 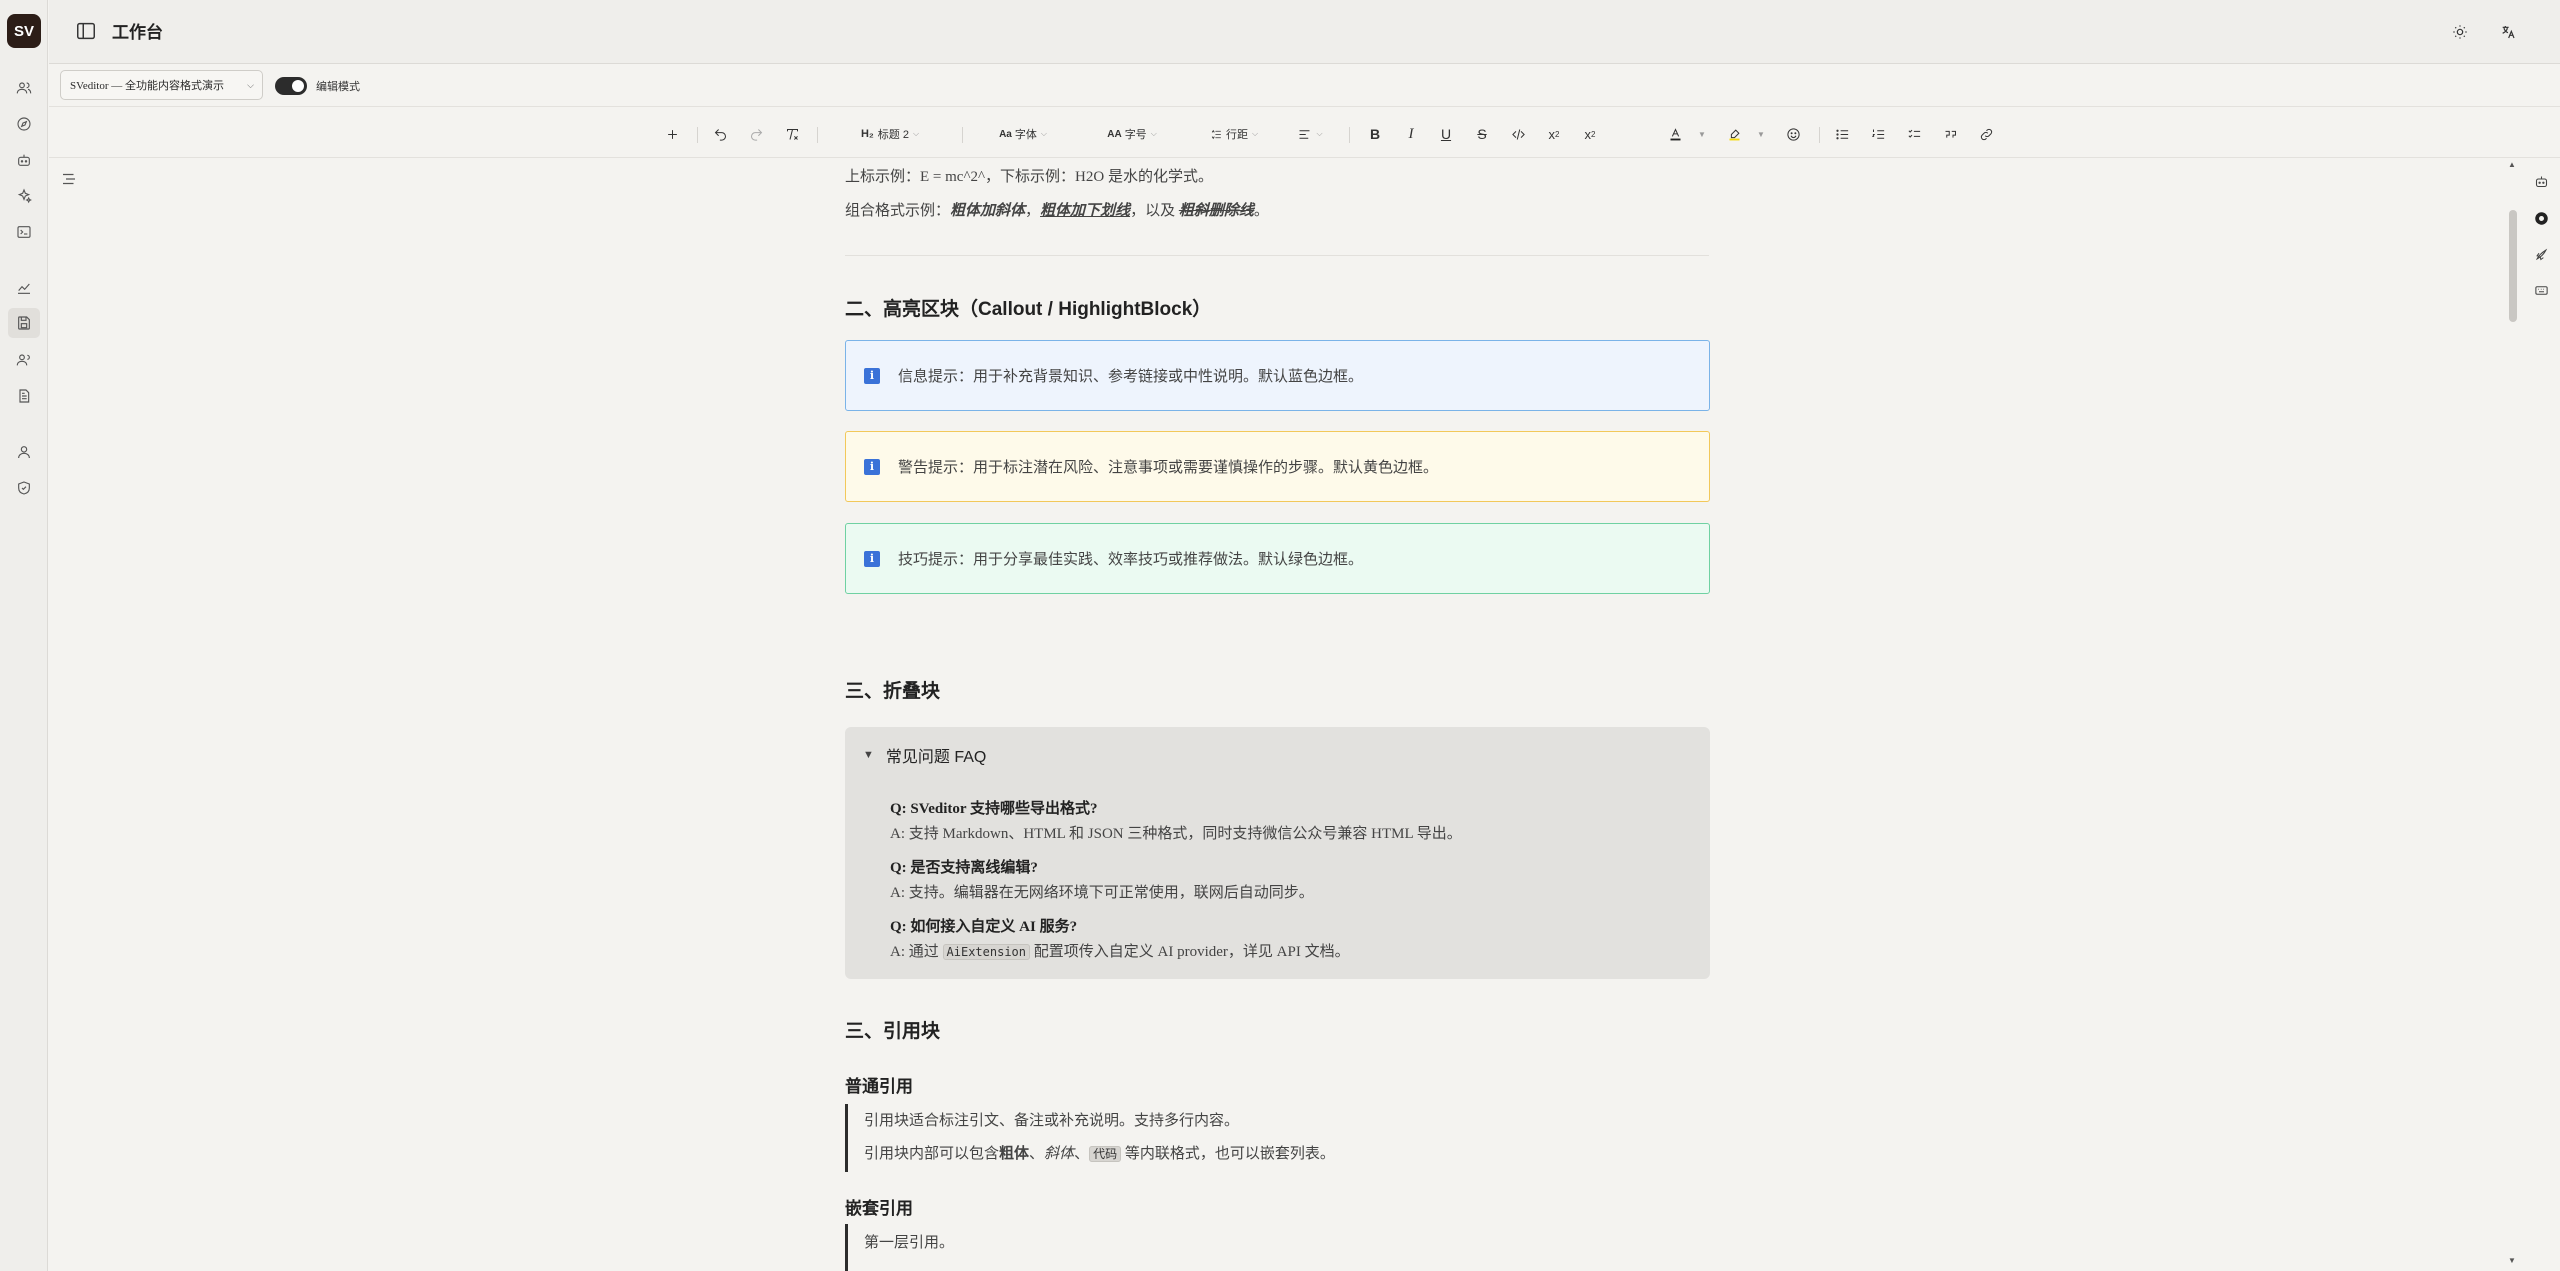 I want to click on superscript-example: 上标示例：E = mc^2^，下标示例：H2O 是水的化学式。, so click(x=1029, y=177).